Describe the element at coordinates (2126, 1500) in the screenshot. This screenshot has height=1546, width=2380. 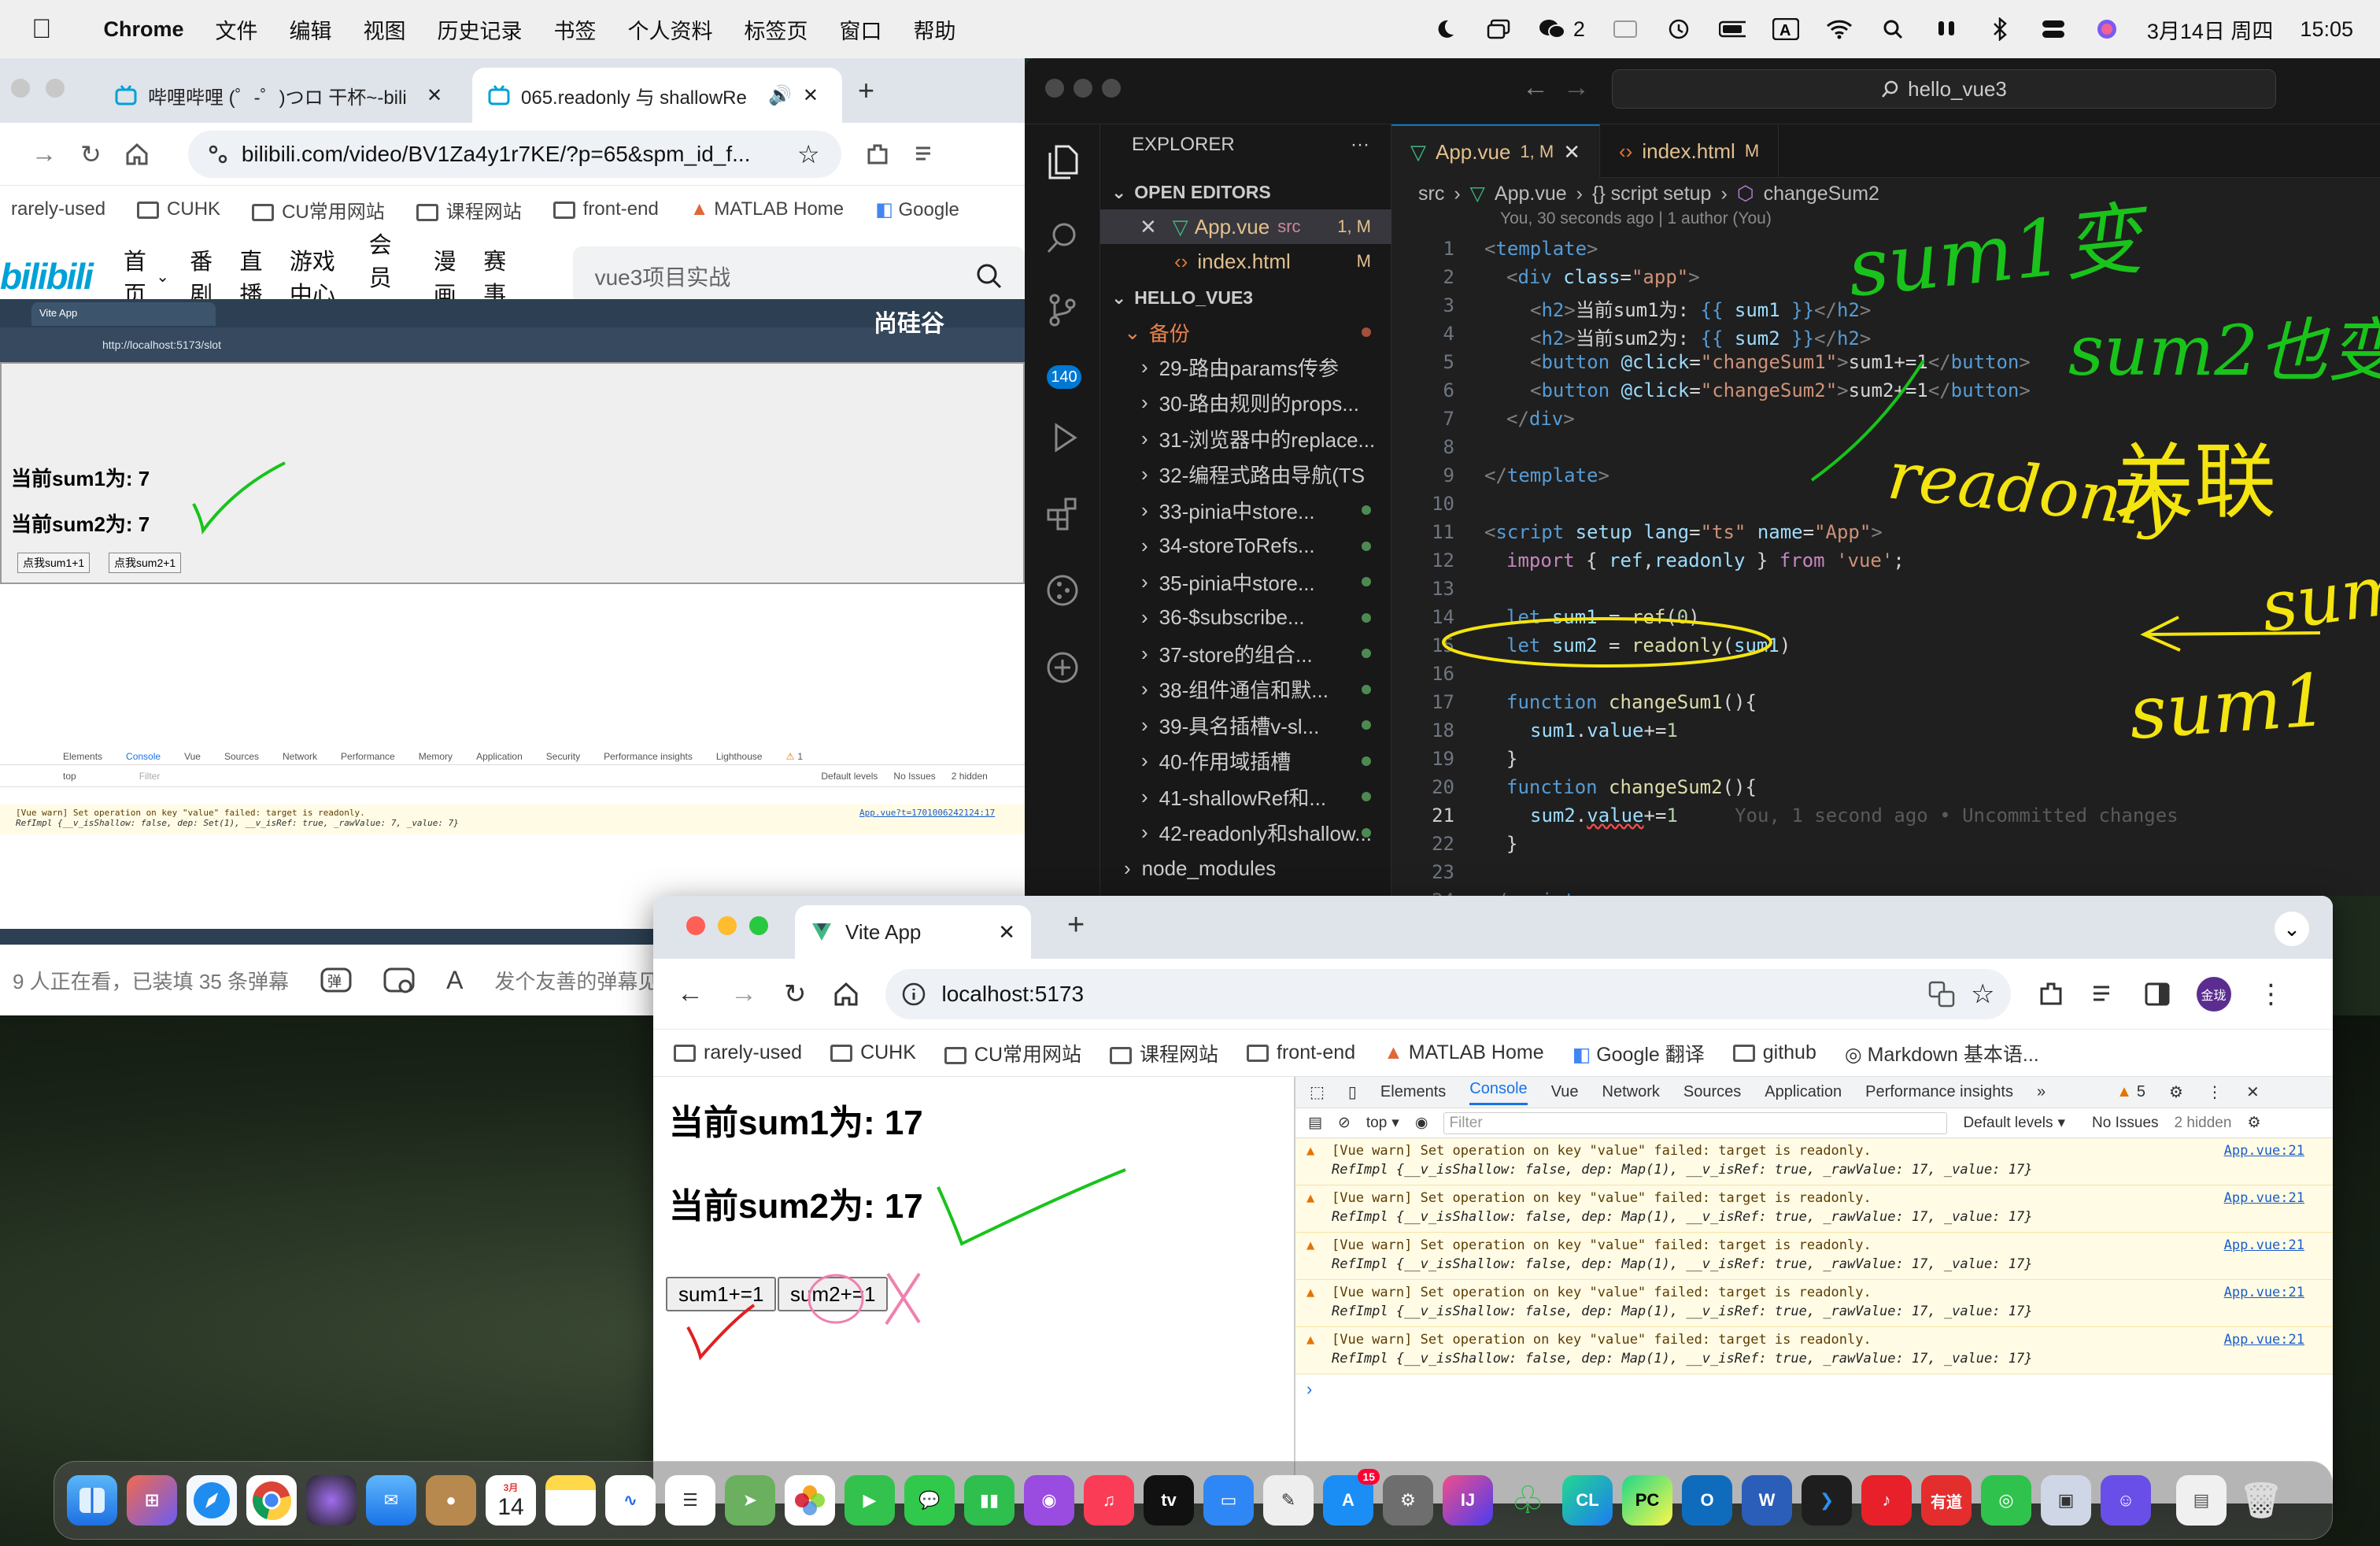
I see `discord-like-icon: ☺` at that location.